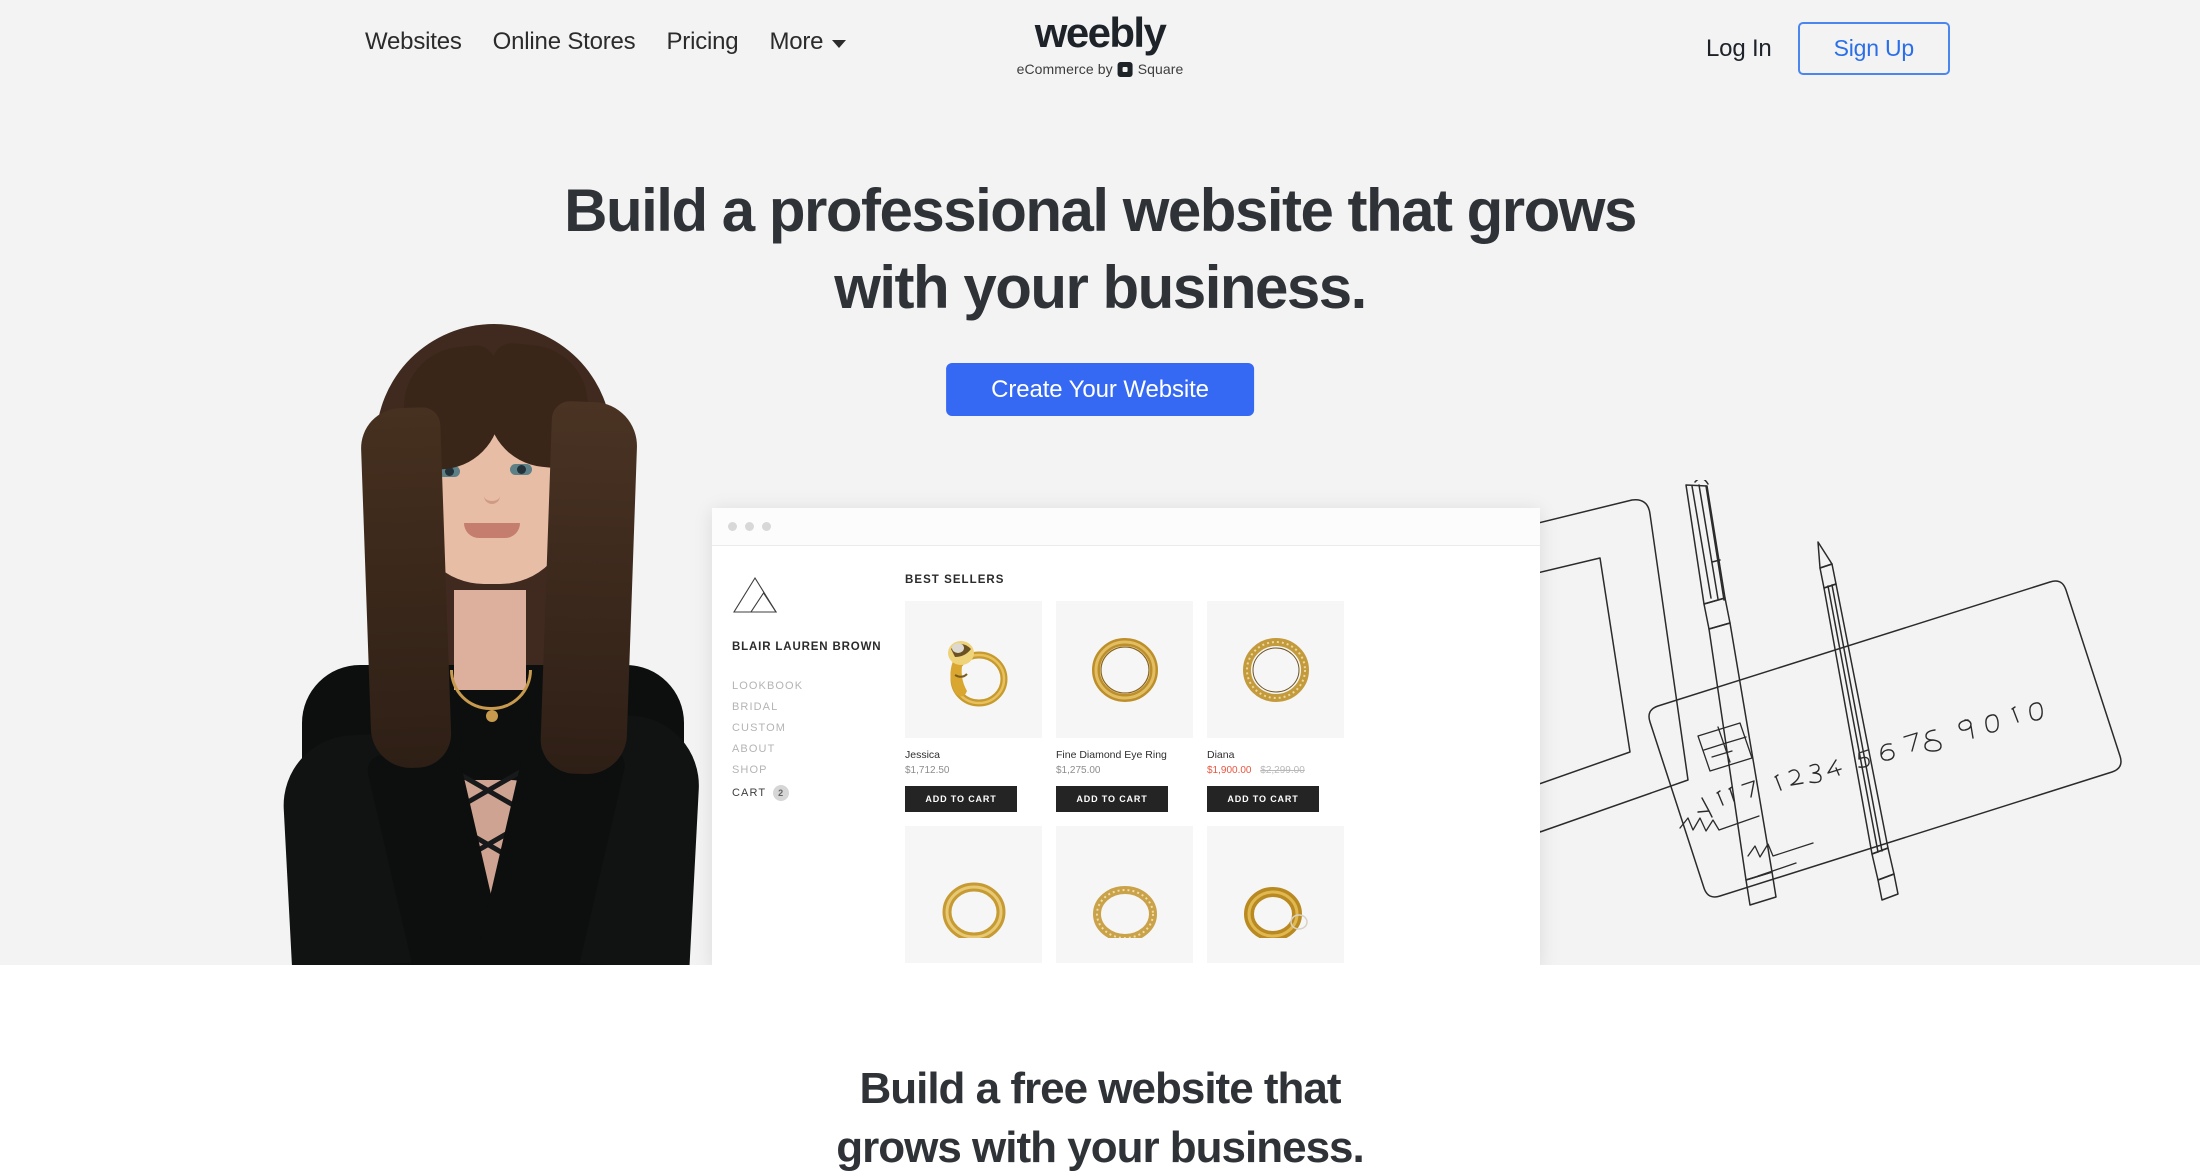  I want to click on product-name-diana: Diana, so click(1221, 755).